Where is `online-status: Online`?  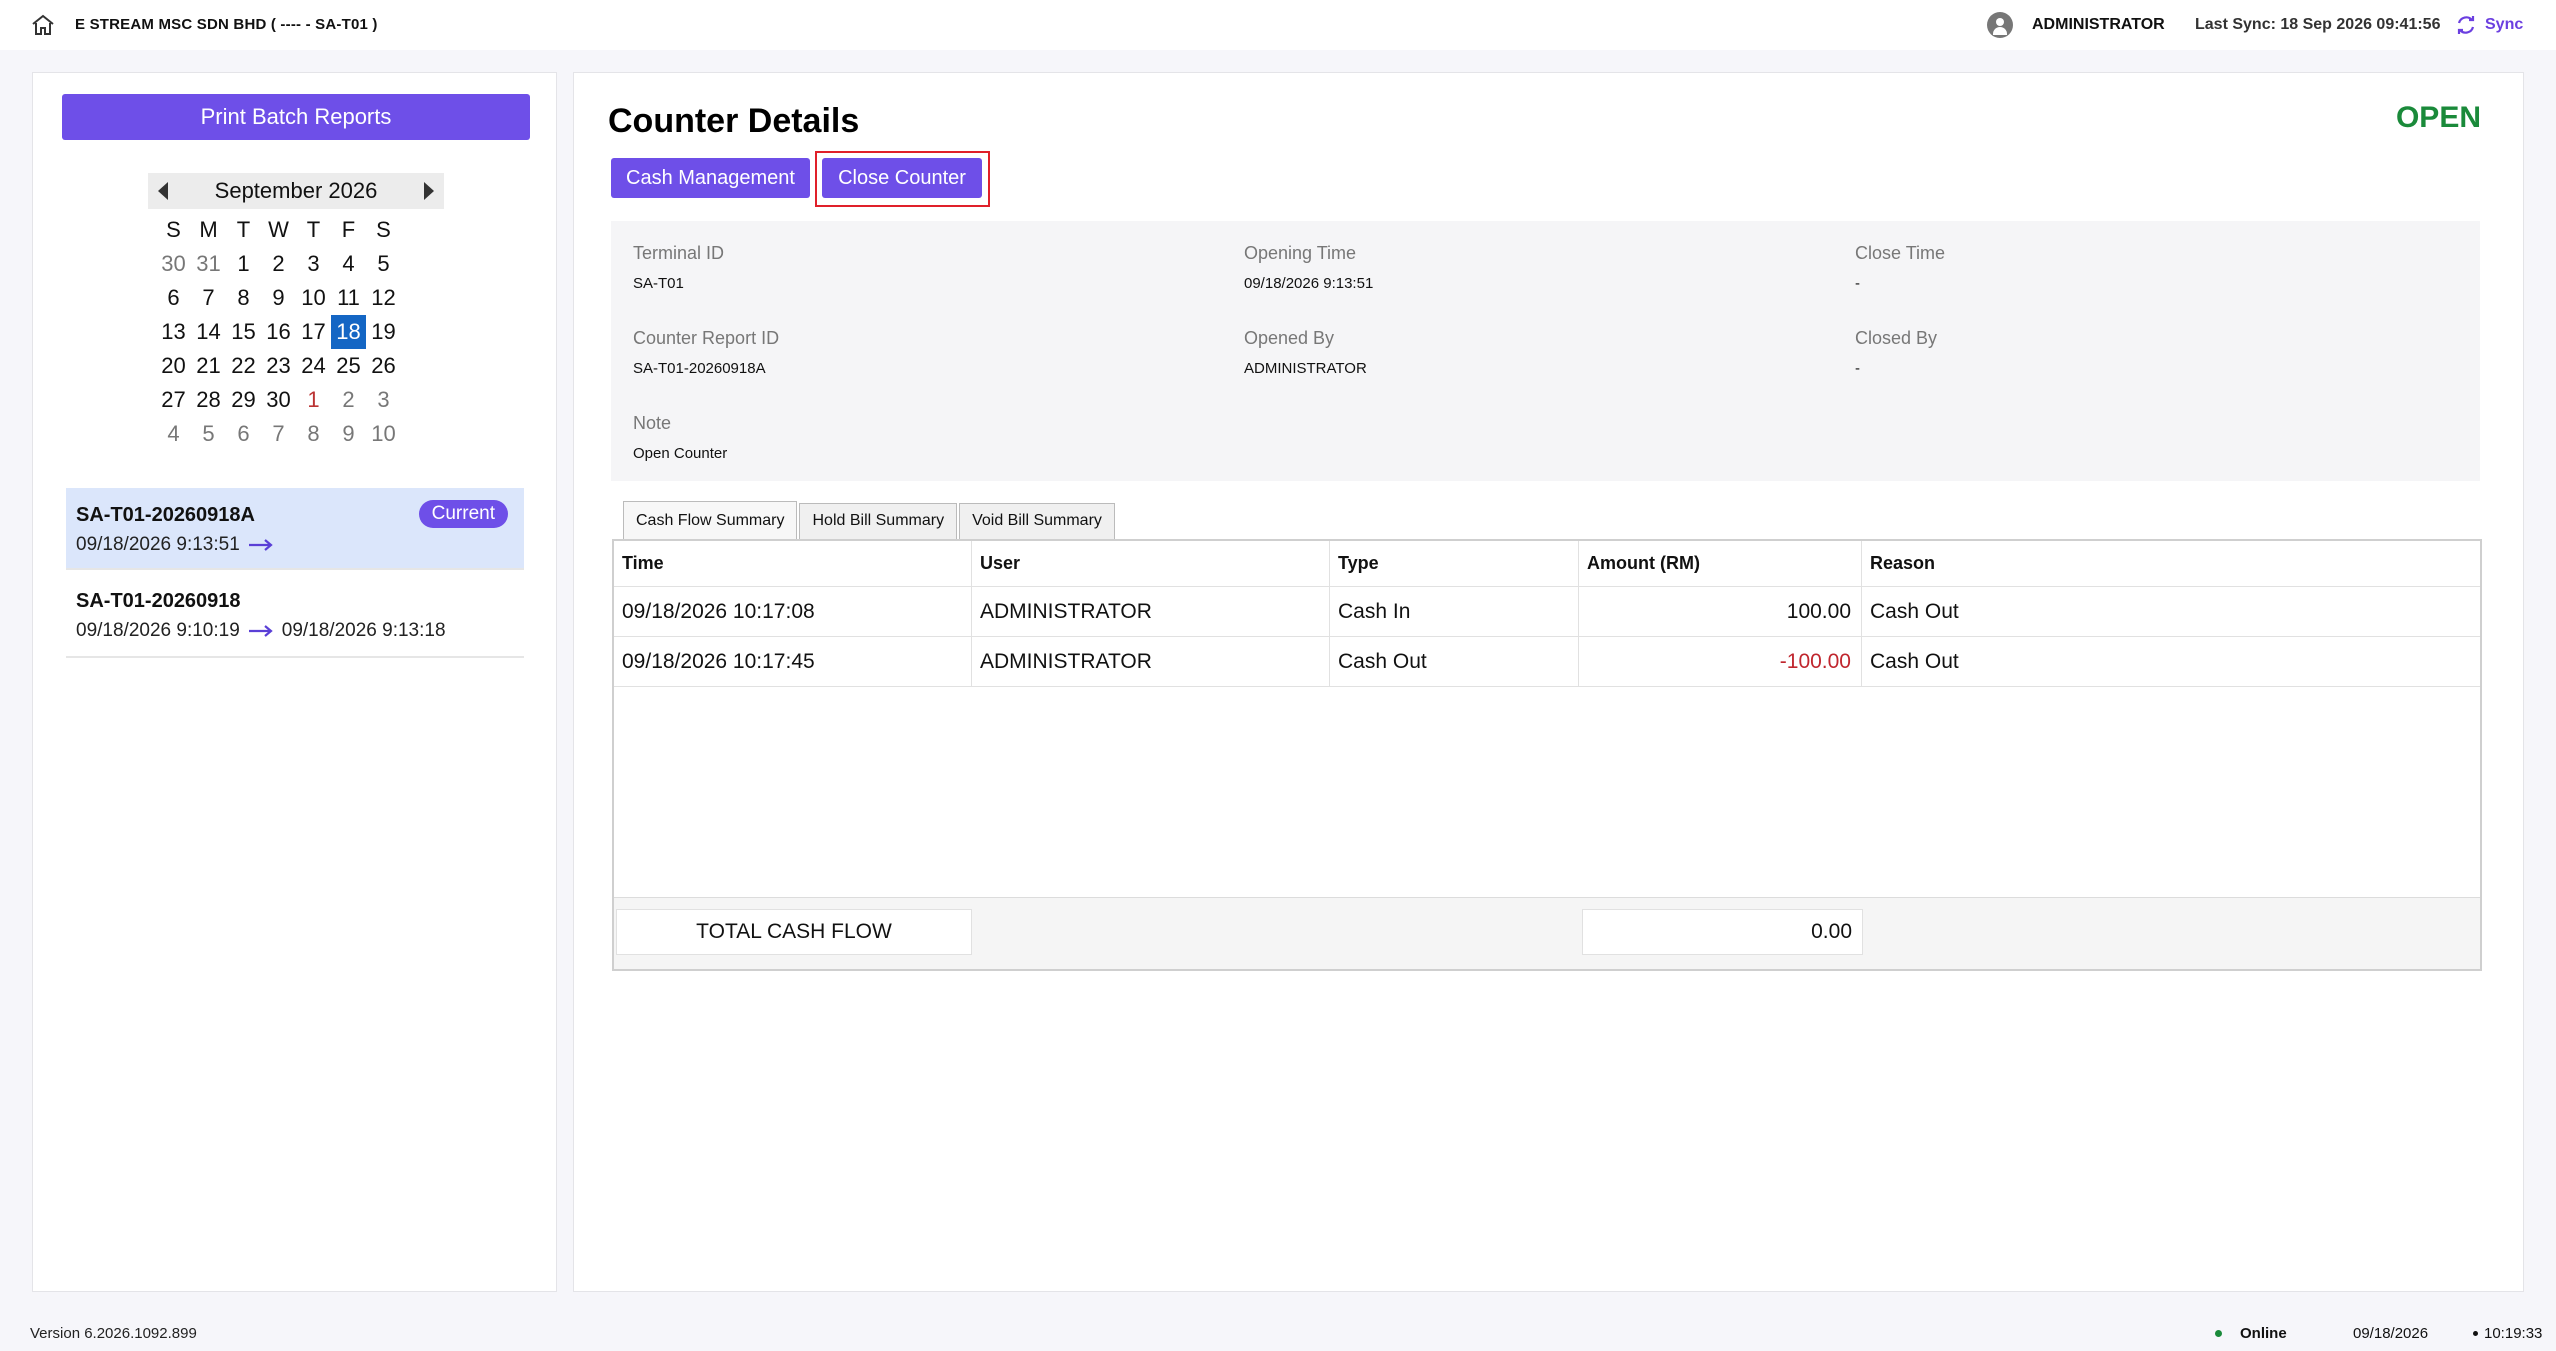 online-status: Online is located at coordinates (2263, 1333).